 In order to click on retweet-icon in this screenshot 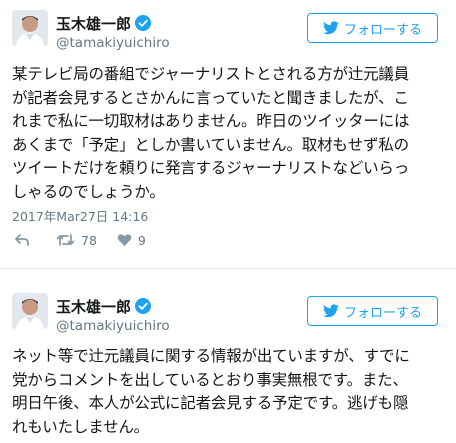, I will do `click(65, 240)`.